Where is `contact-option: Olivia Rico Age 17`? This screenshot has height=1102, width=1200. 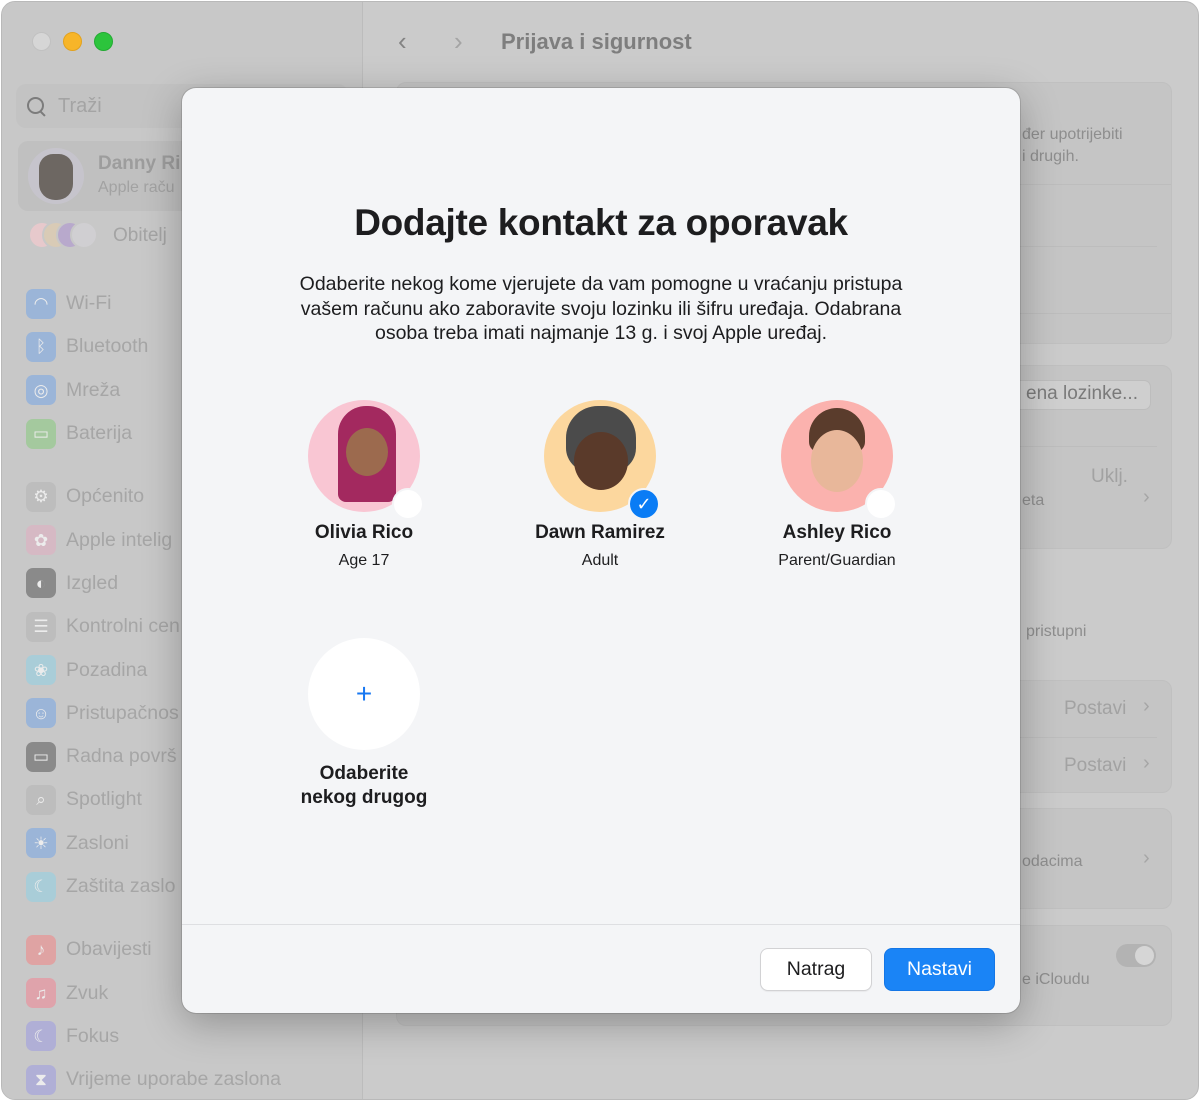
contact-option: Olivia Rico Age 17 is located at coordinates (364, 485).